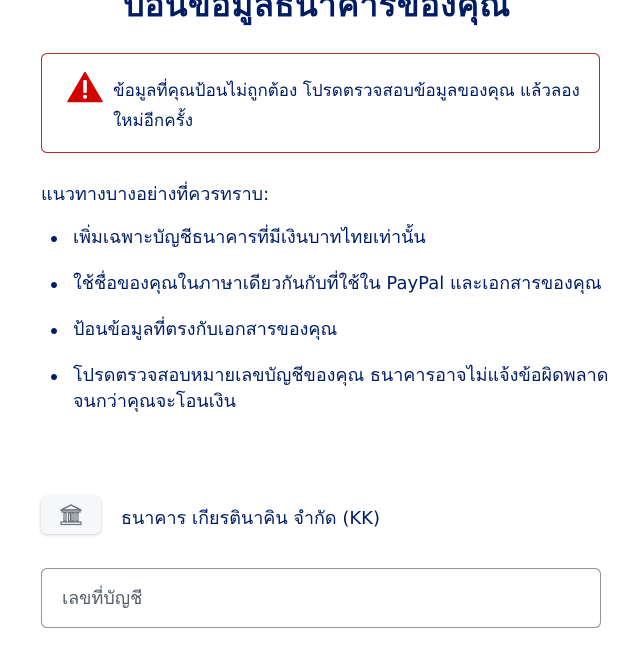 This screenshot has height=650, width=634. Describe the element at coordinates (250, 518) in the screenshot. I see `bank-name: ธนาคาร เกียรตินาคิน จำกัด (KK)` at that location.